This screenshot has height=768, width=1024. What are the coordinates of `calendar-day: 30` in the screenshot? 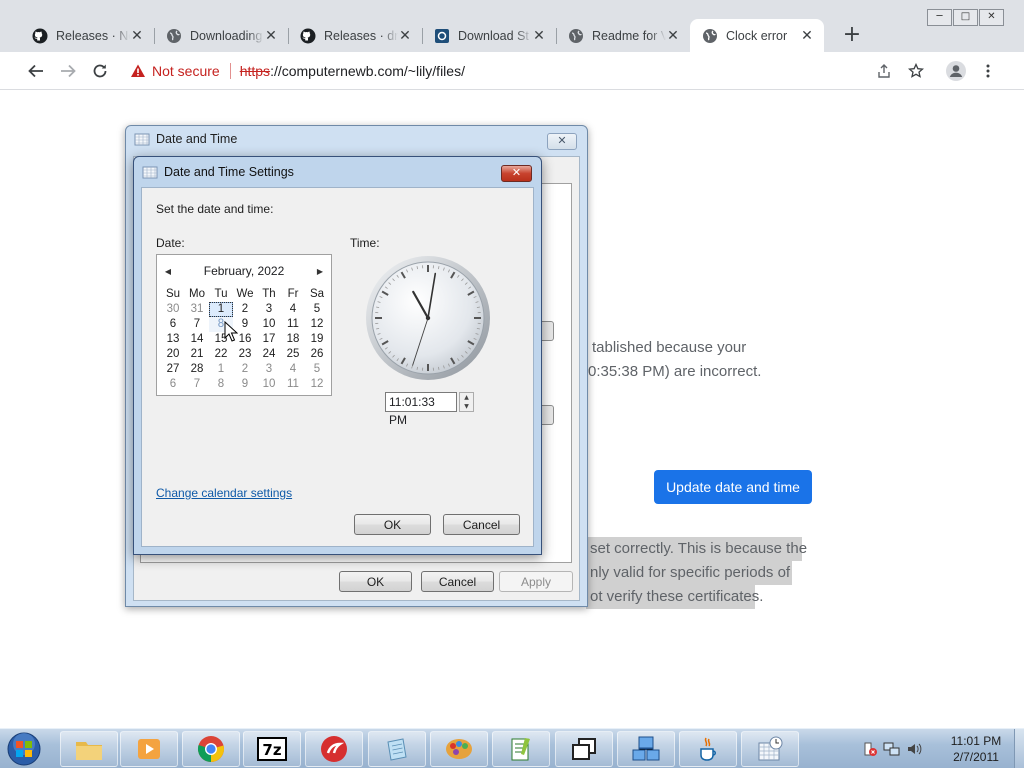 It's located at (173, 309).